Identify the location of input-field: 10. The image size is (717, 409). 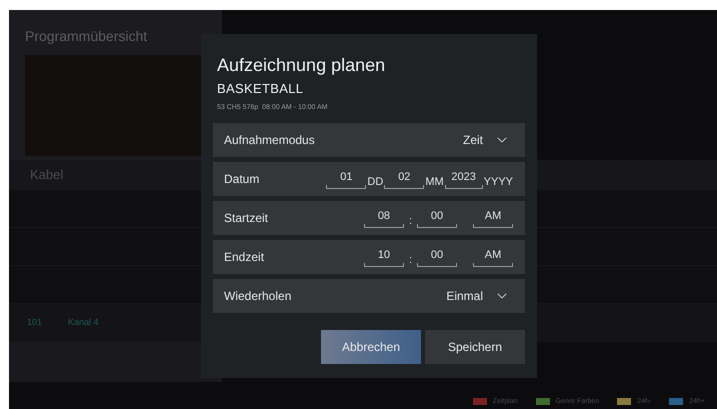
(384, 256).